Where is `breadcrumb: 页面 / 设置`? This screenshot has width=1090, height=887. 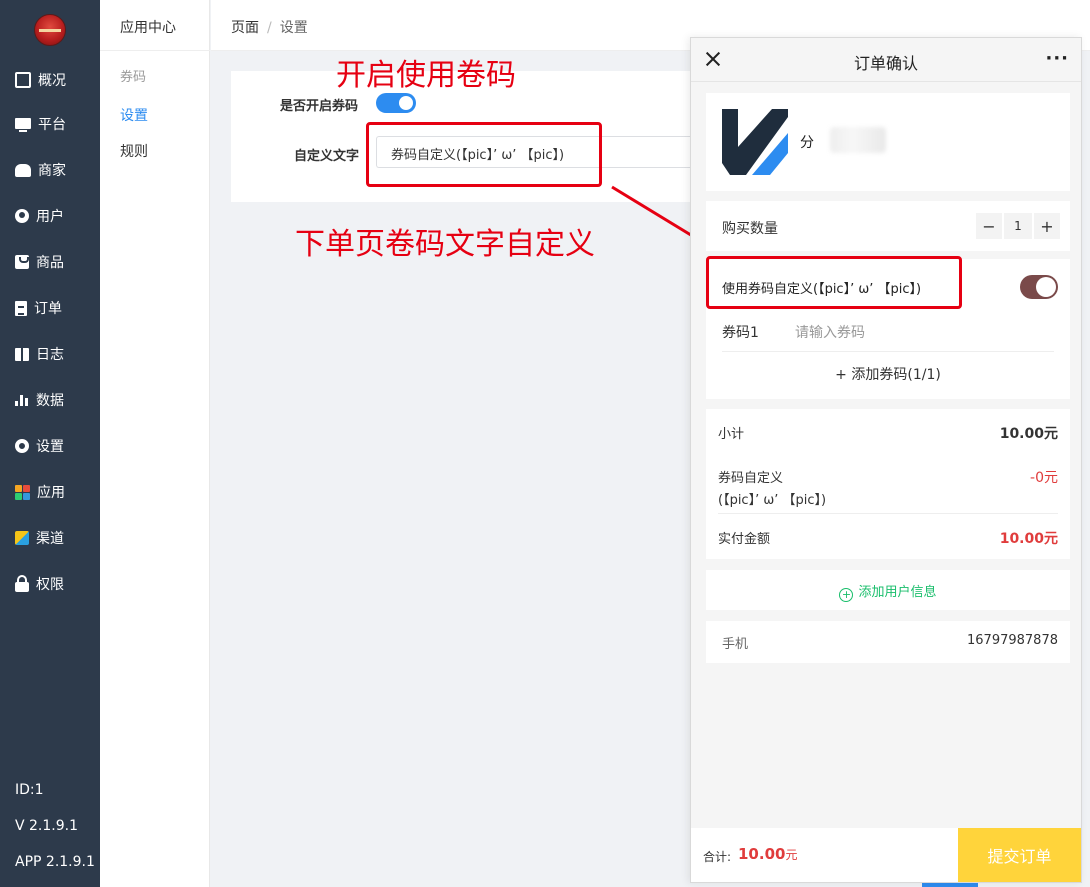 breadcrumb: 页面 / 设置 is located at coordinates (269, 27).